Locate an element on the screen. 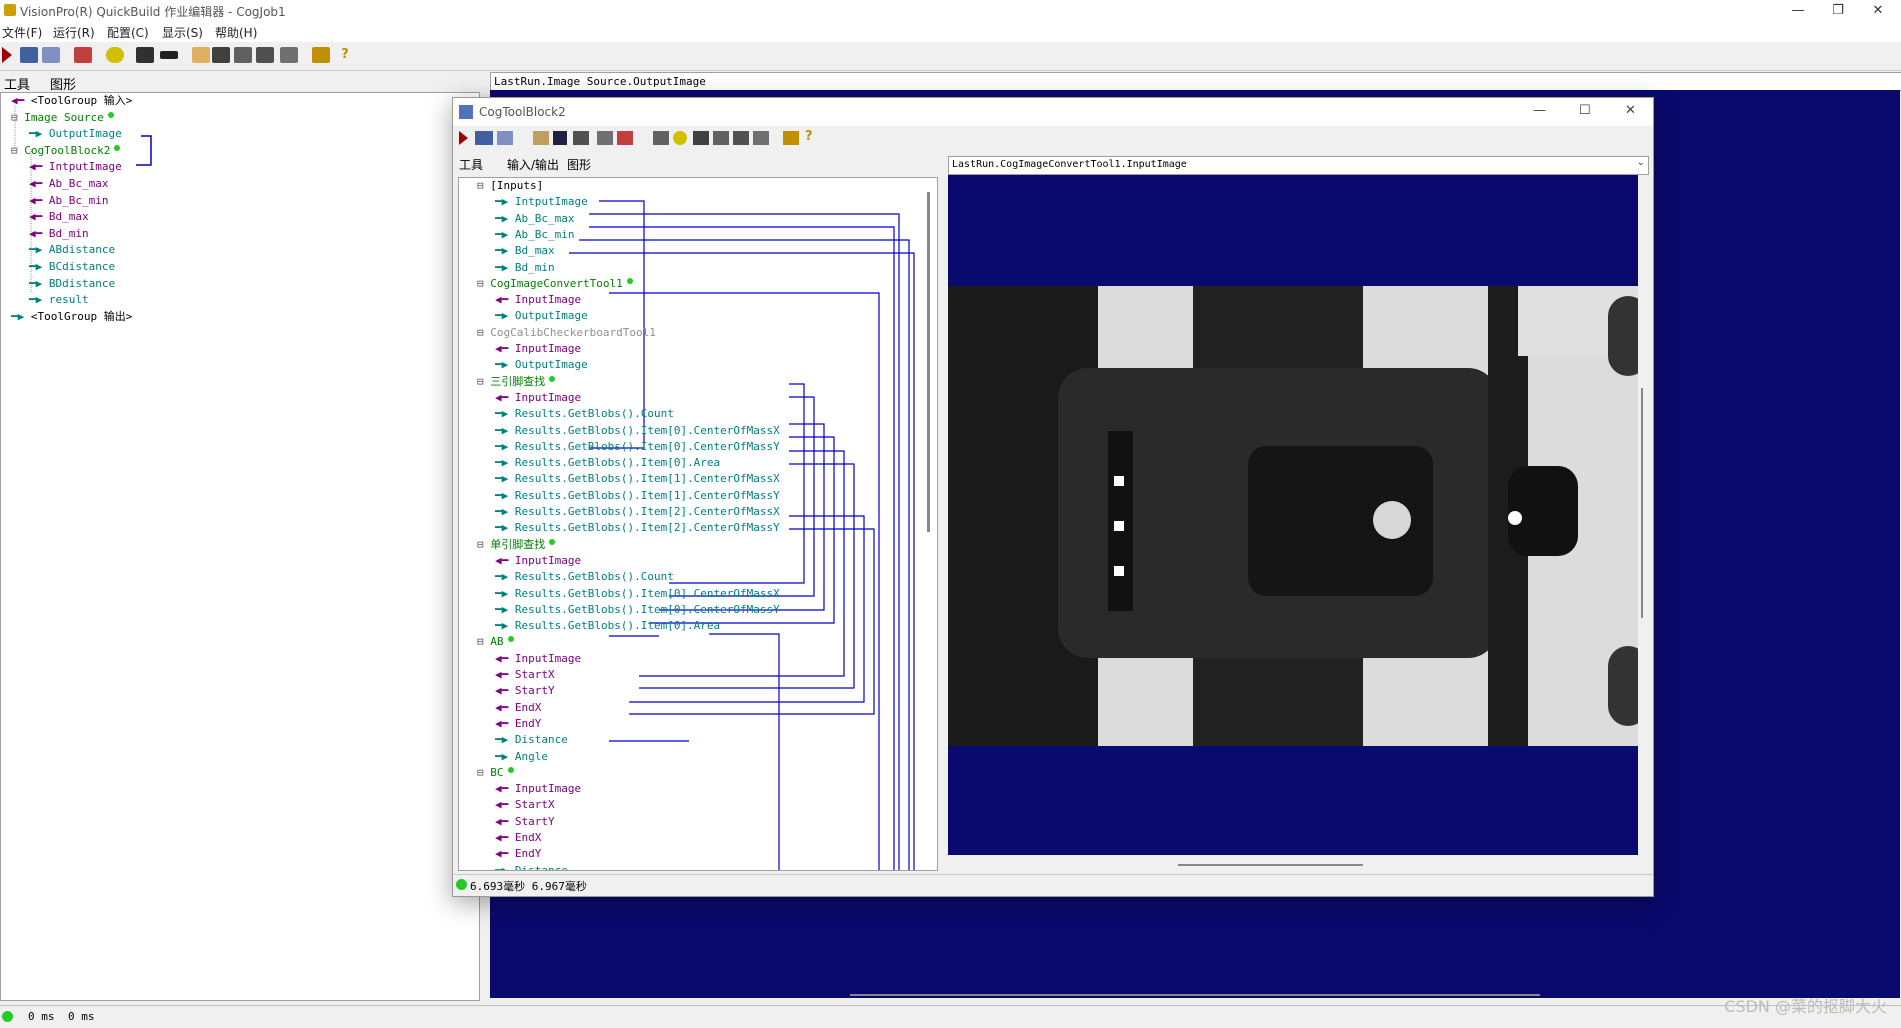 The width and height of the screenshot is (1901, 1028). child-tree-row: ━▶ Ab_Bc_min is located at coordinates (534, 235).